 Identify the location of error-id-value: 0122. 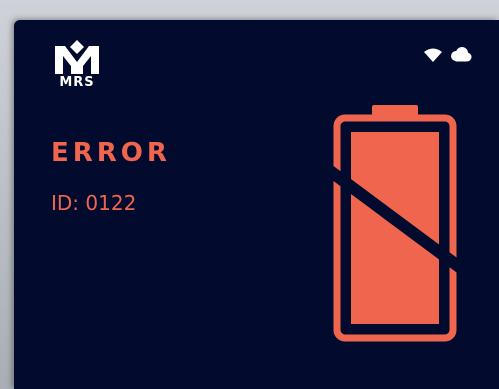
(111, 203).